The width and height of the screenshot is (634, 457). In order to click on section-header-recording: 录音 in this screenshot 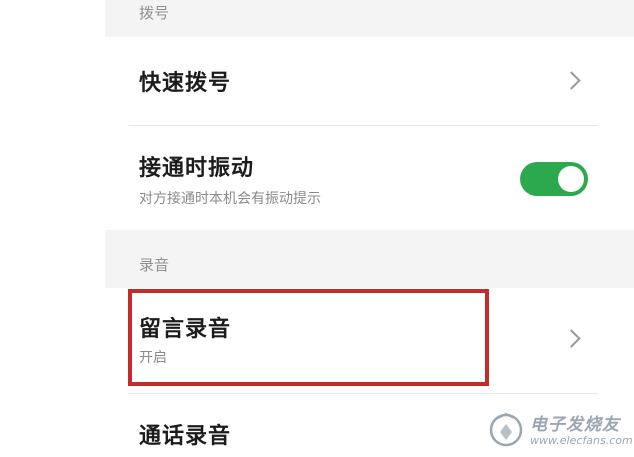, I will do `click(369, 259)`.